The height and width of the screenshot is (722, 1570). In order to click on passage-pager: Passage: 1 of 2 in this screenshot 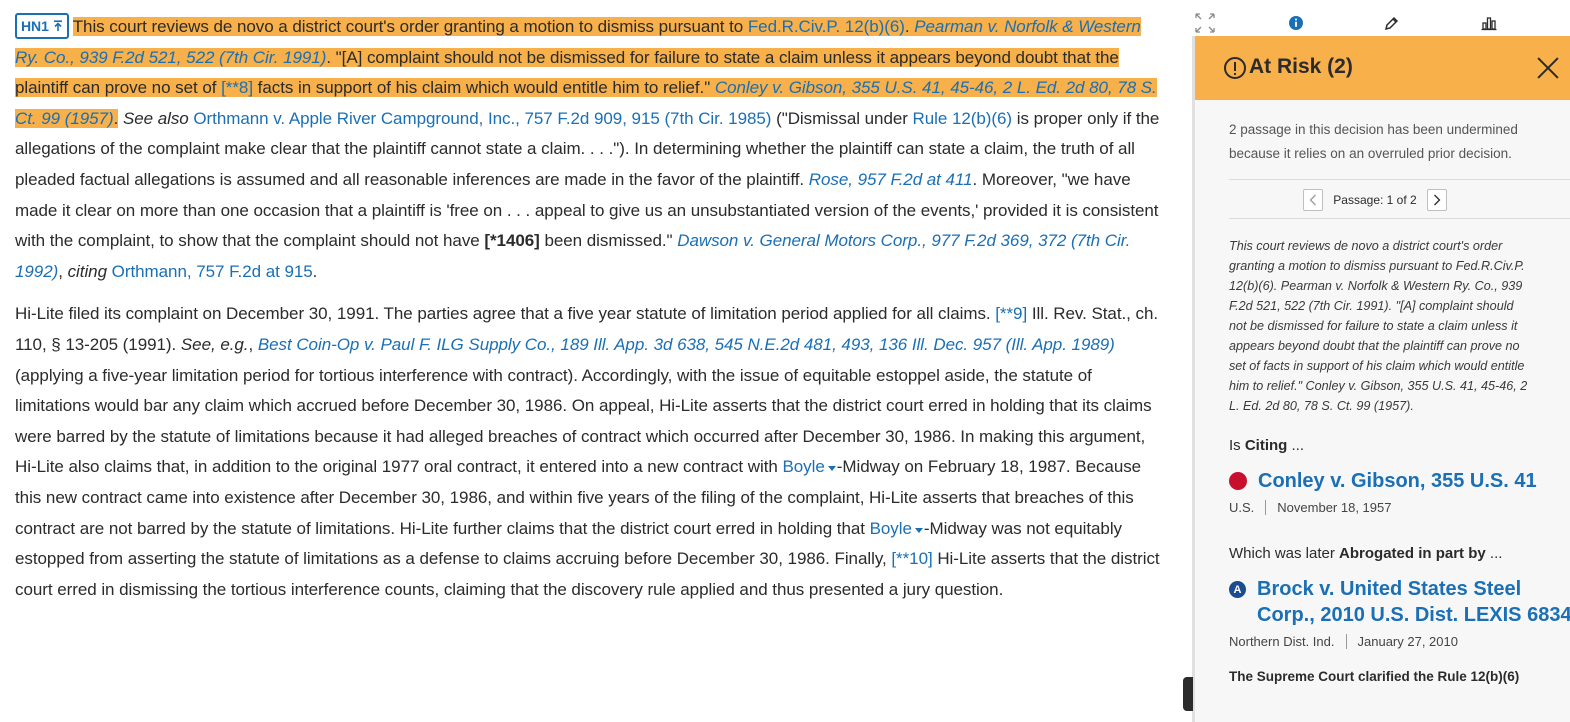, I will do `click(1375, 200)`.